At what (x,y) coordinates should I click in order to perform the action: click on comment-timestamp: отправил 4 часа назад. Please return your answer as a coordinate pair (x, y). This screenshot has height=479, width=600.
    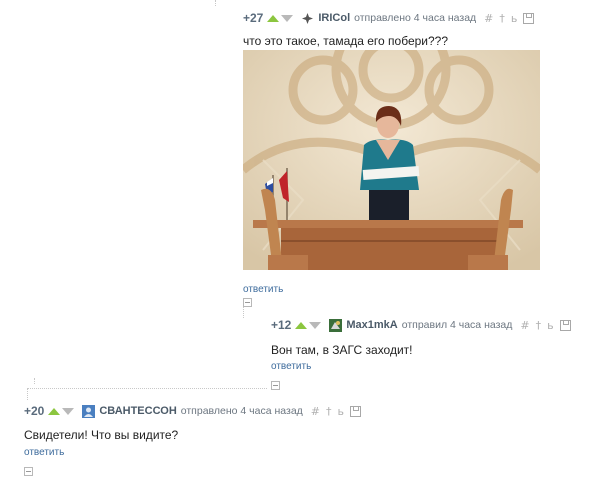
    Looking at the image, I should click on (457, 325).